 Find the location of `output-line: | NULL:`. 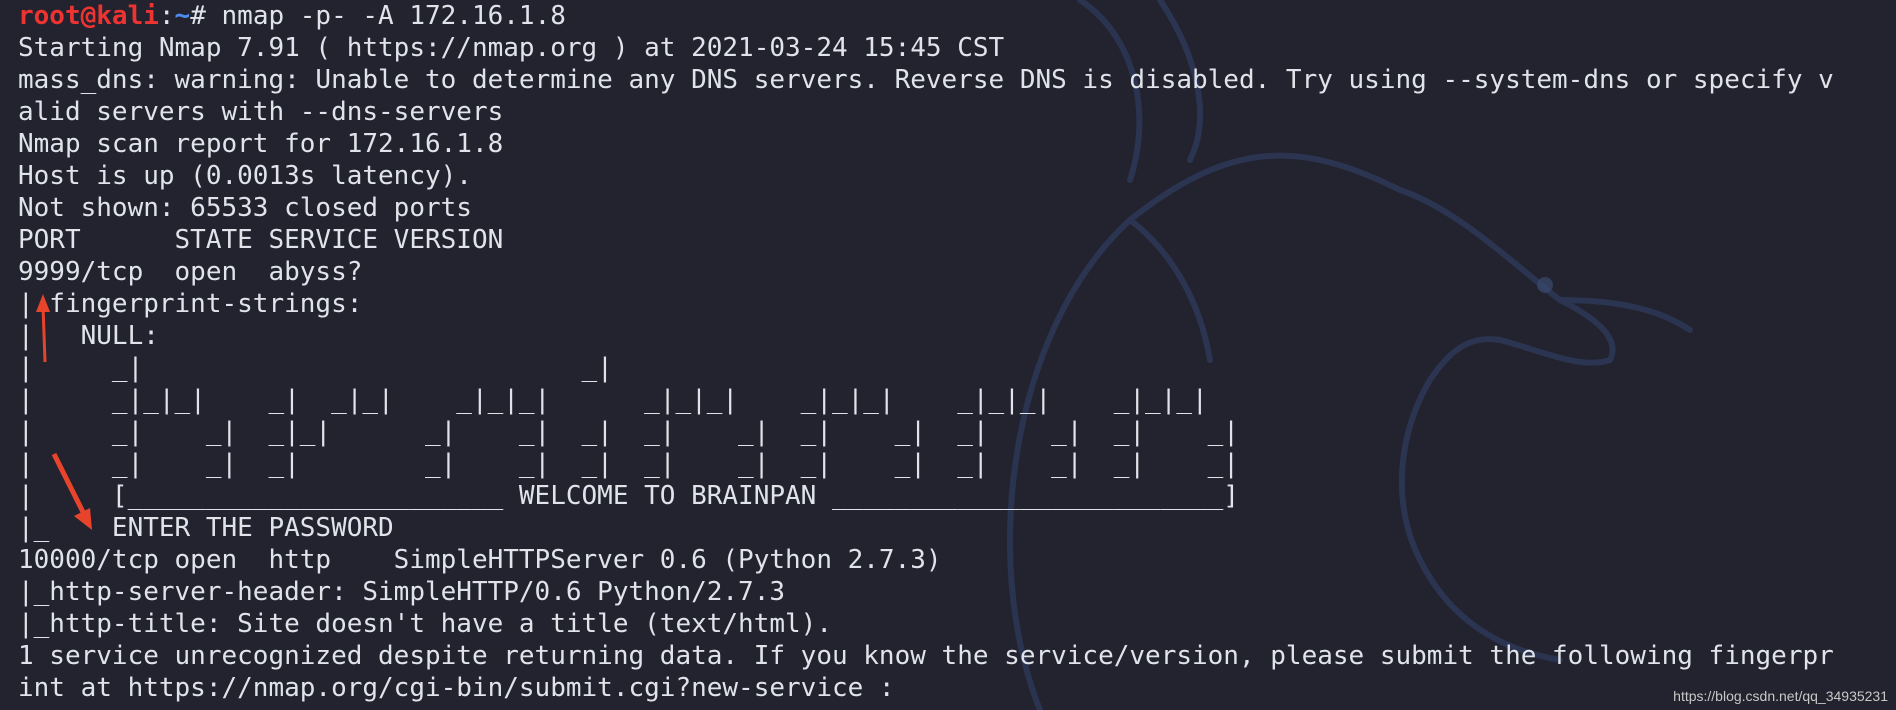

output-line: | NULL: is located at coordinates (88, 336).